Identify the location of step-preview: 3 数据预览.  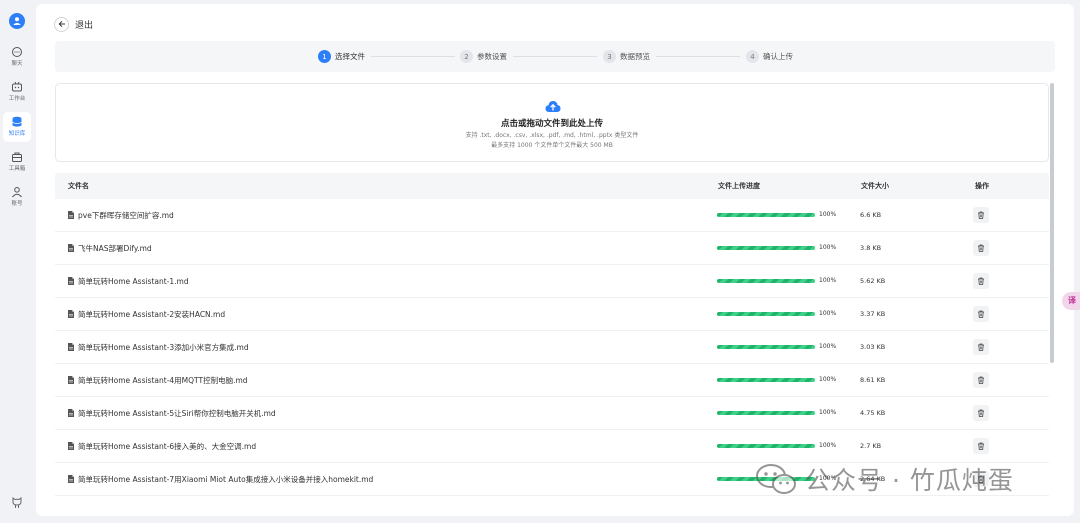
(626, 56).